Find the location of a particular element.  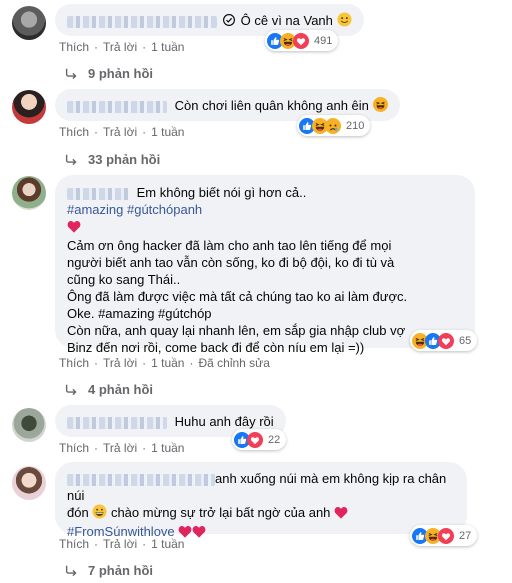

comment-text-line: Oke. #amazing #gútchóp is located at coordinates (139, 313).